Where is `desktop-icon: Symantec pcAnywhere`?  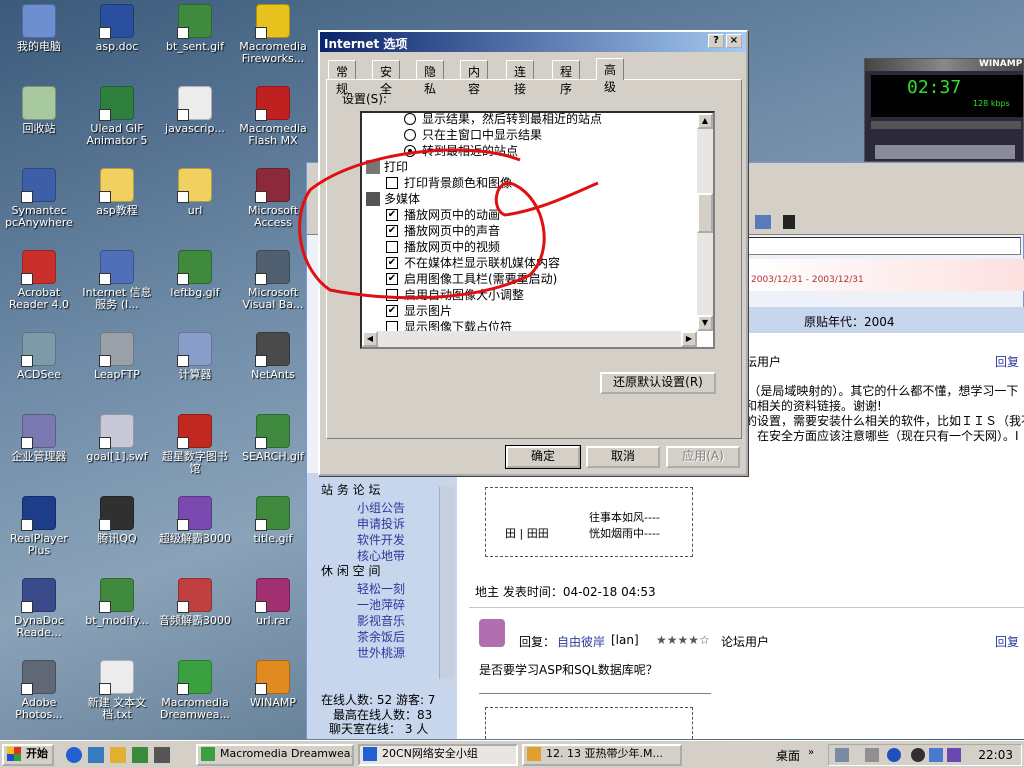 desktop-icon: Symantec pcAnywhere is located at coordinates (39, 198).